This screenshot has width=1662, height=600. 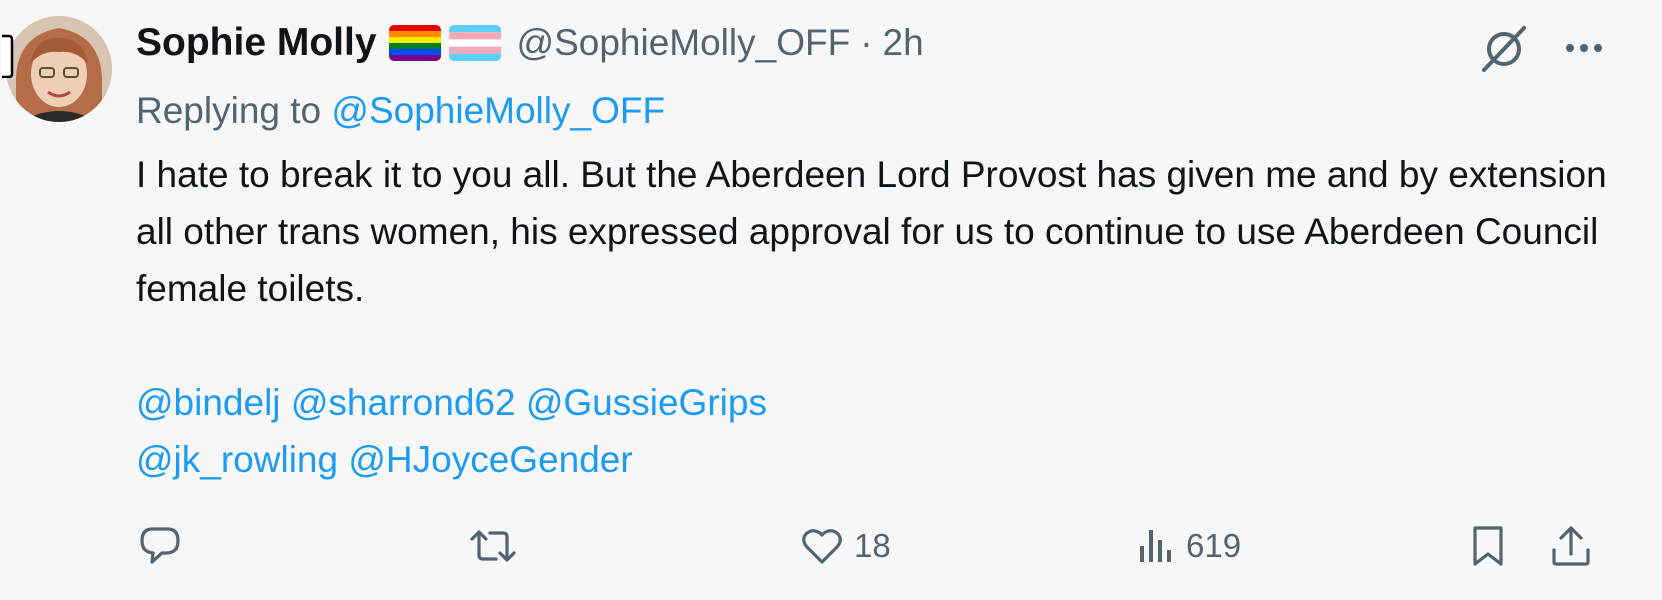 What do you see at coordinates (7, 56) in the screenshot?
I see `hand-cursor-icon` at bounding box center [7, 56].